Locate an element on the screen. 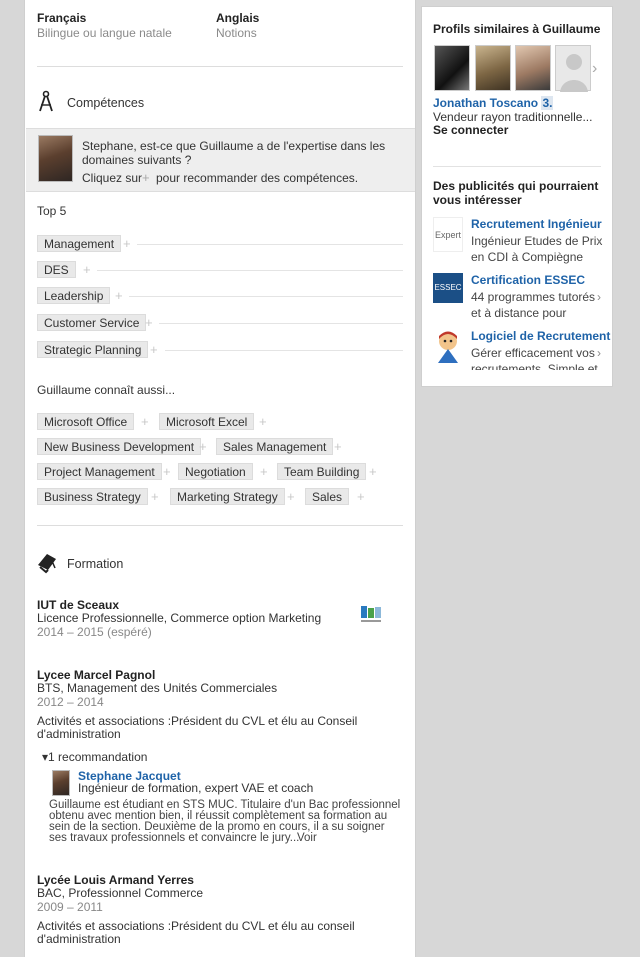  skill-tag: Microsoft Excel is located at coordinates (207, 421).